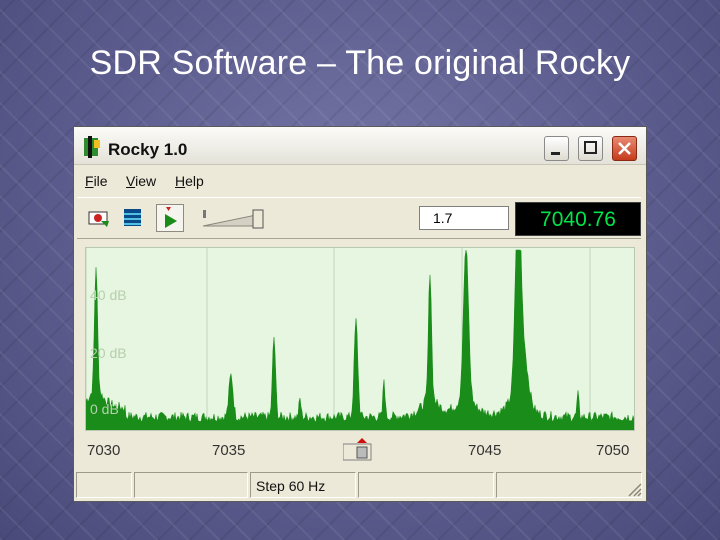 The image size is (720, 540). I want to click on slide-title: SDR Software – The original Rocky, so click(360, 63).